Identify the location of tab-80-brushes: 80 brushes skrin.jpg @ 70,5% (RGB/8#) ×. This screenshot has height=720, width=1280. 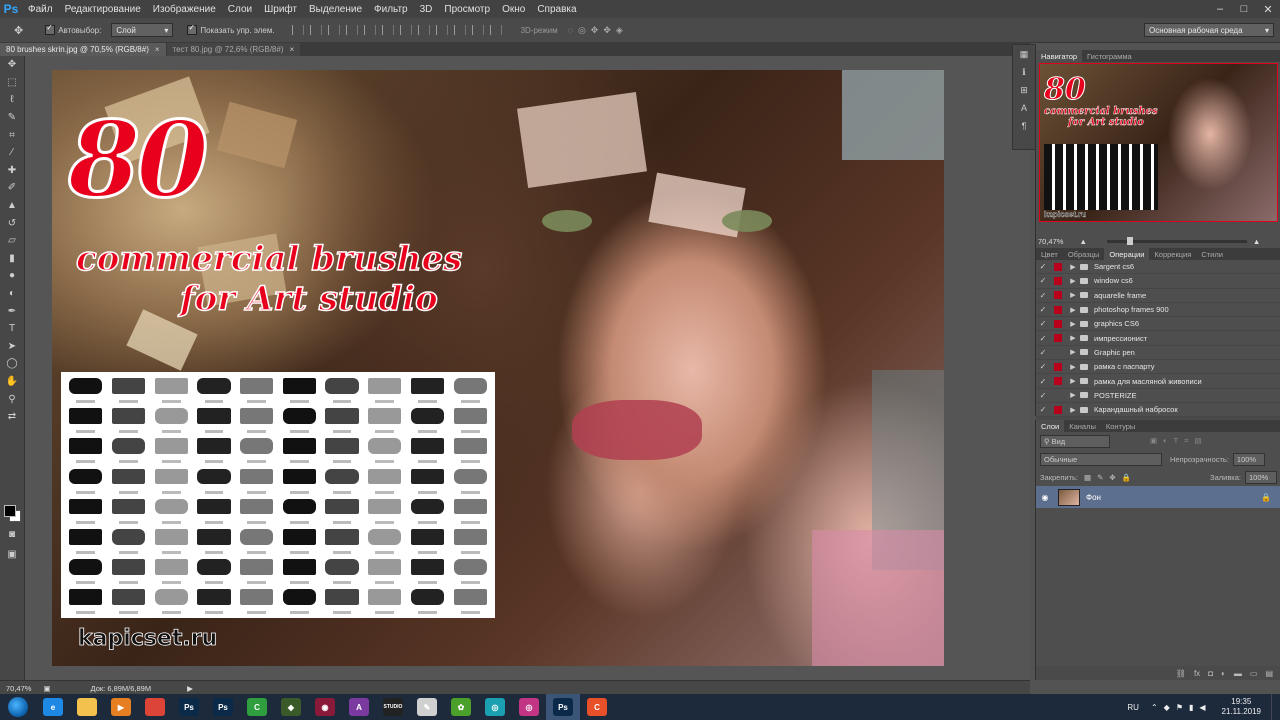
(83, 49).